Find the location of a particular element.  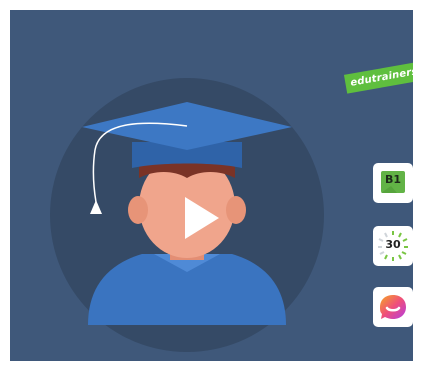

chat-badge is located at coordinates (393, 307).